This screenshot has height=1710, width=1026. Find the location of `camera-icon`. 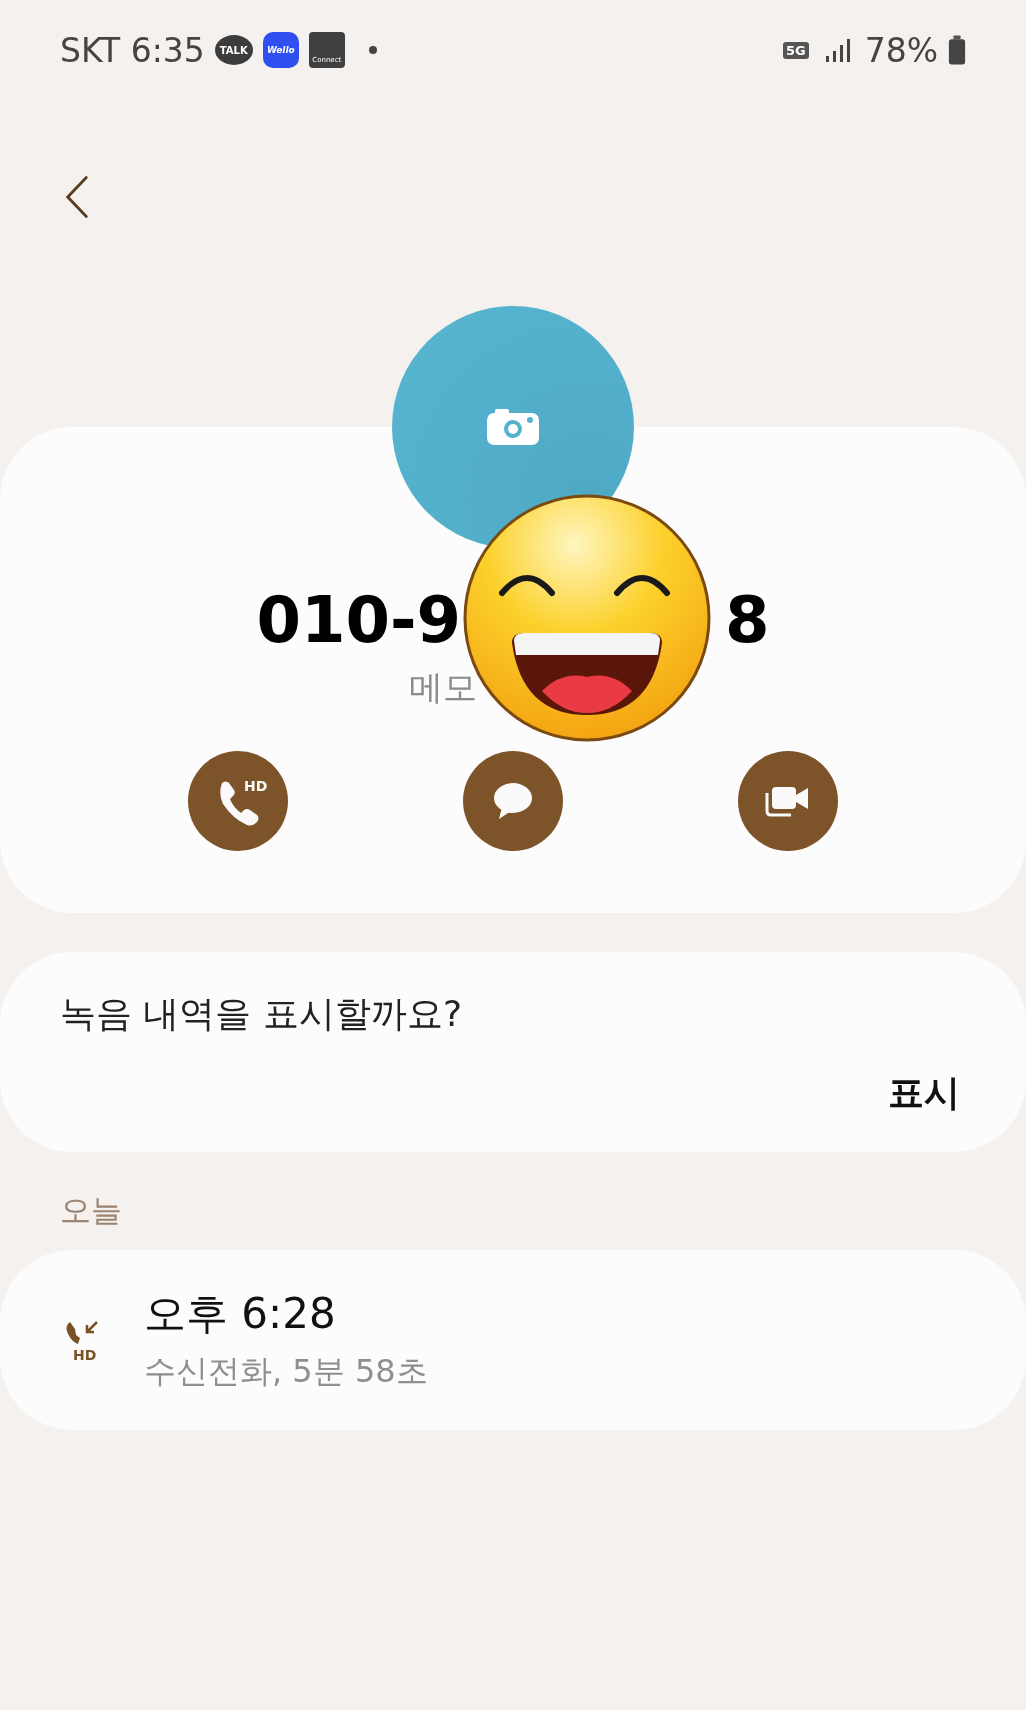

camera-icon is located at coordinates (513, 427).